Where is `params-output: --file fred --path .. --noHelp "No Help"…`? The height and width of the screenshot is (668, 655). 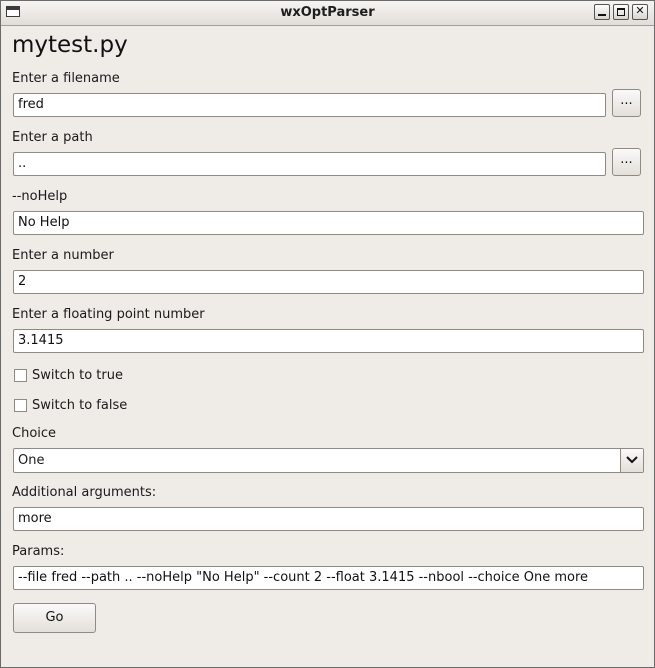
params-output: --file fred --path .. --noHelp "No Help"… is located at coordinates (328, 578).